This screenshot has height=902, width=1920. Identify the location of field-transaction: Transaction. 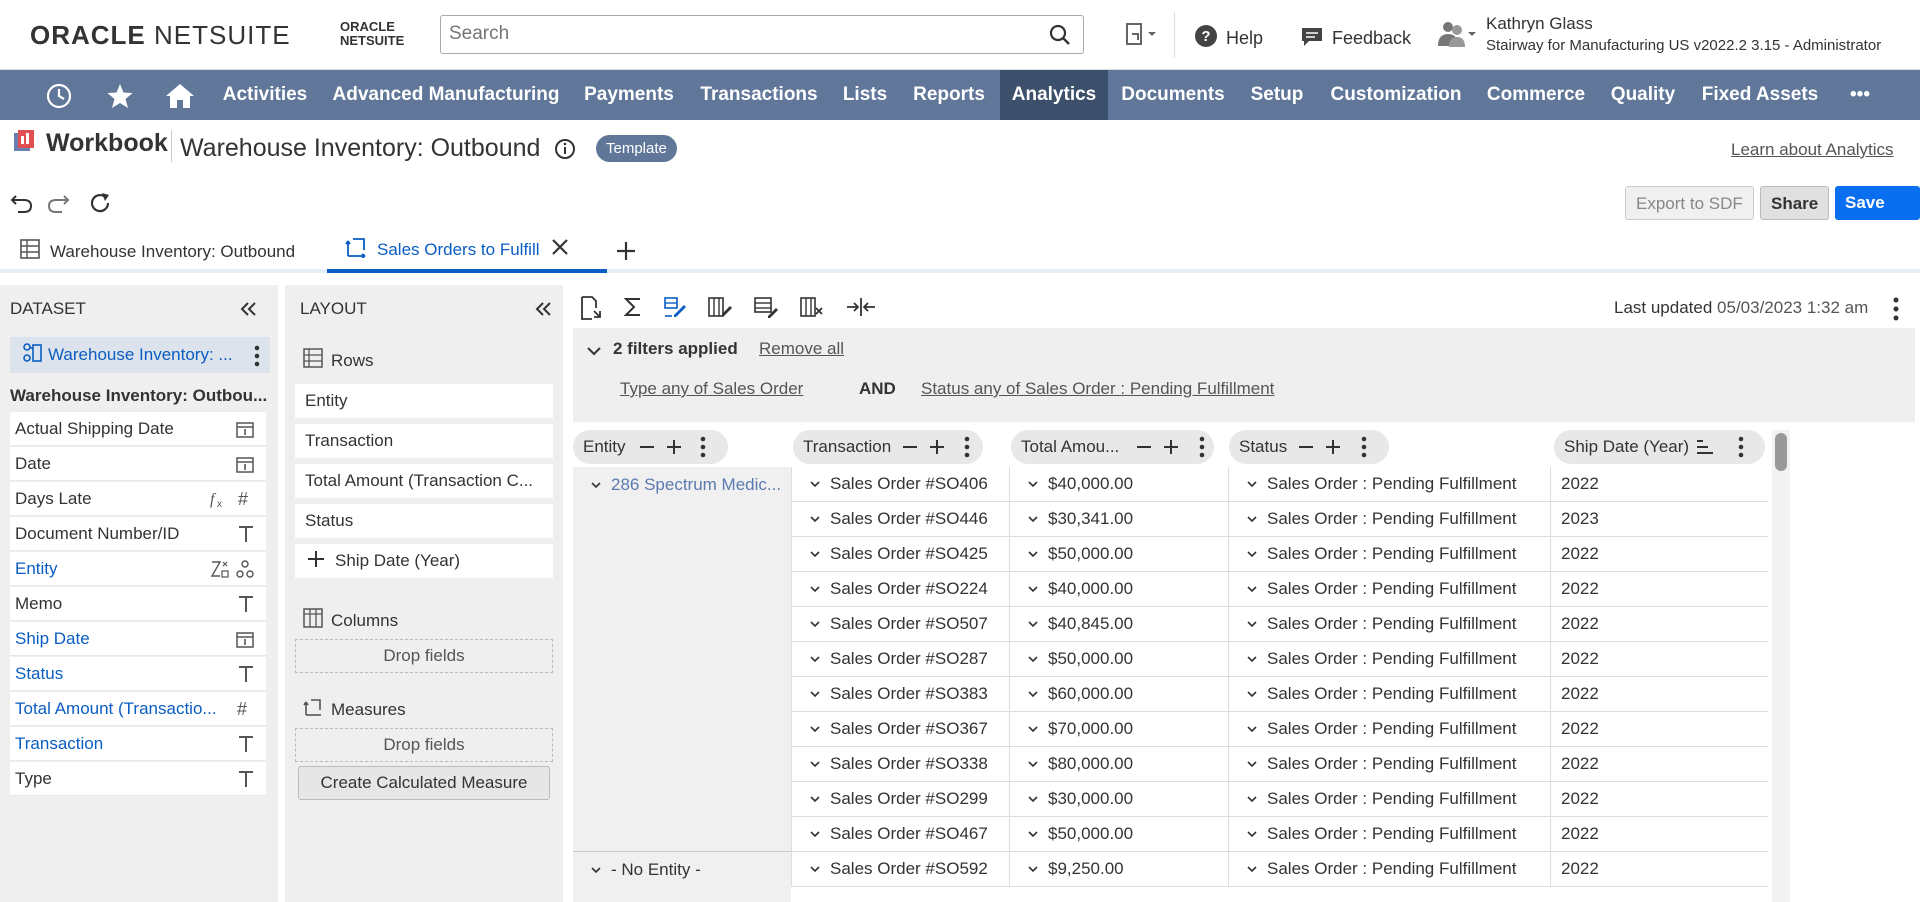
(138, 744).